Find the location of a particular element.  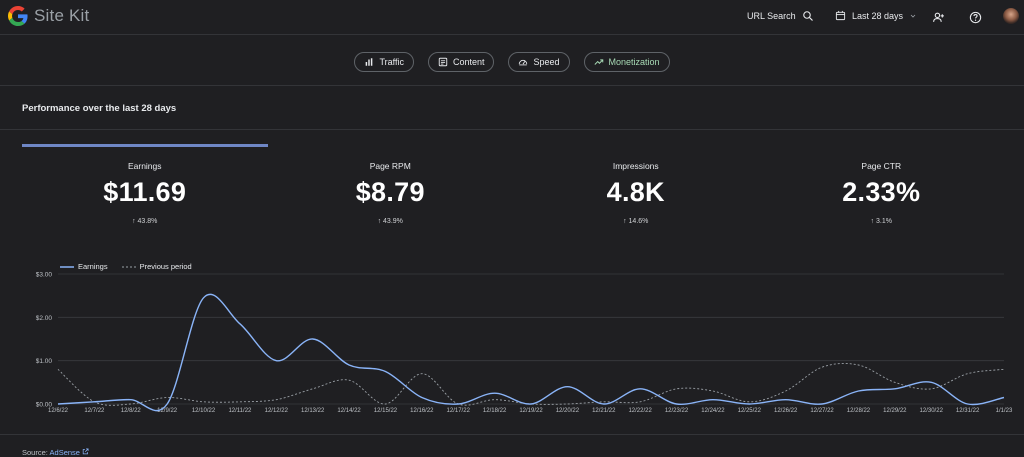

x-tick-label: 12/14/22 is located at coordinates (349, 411).